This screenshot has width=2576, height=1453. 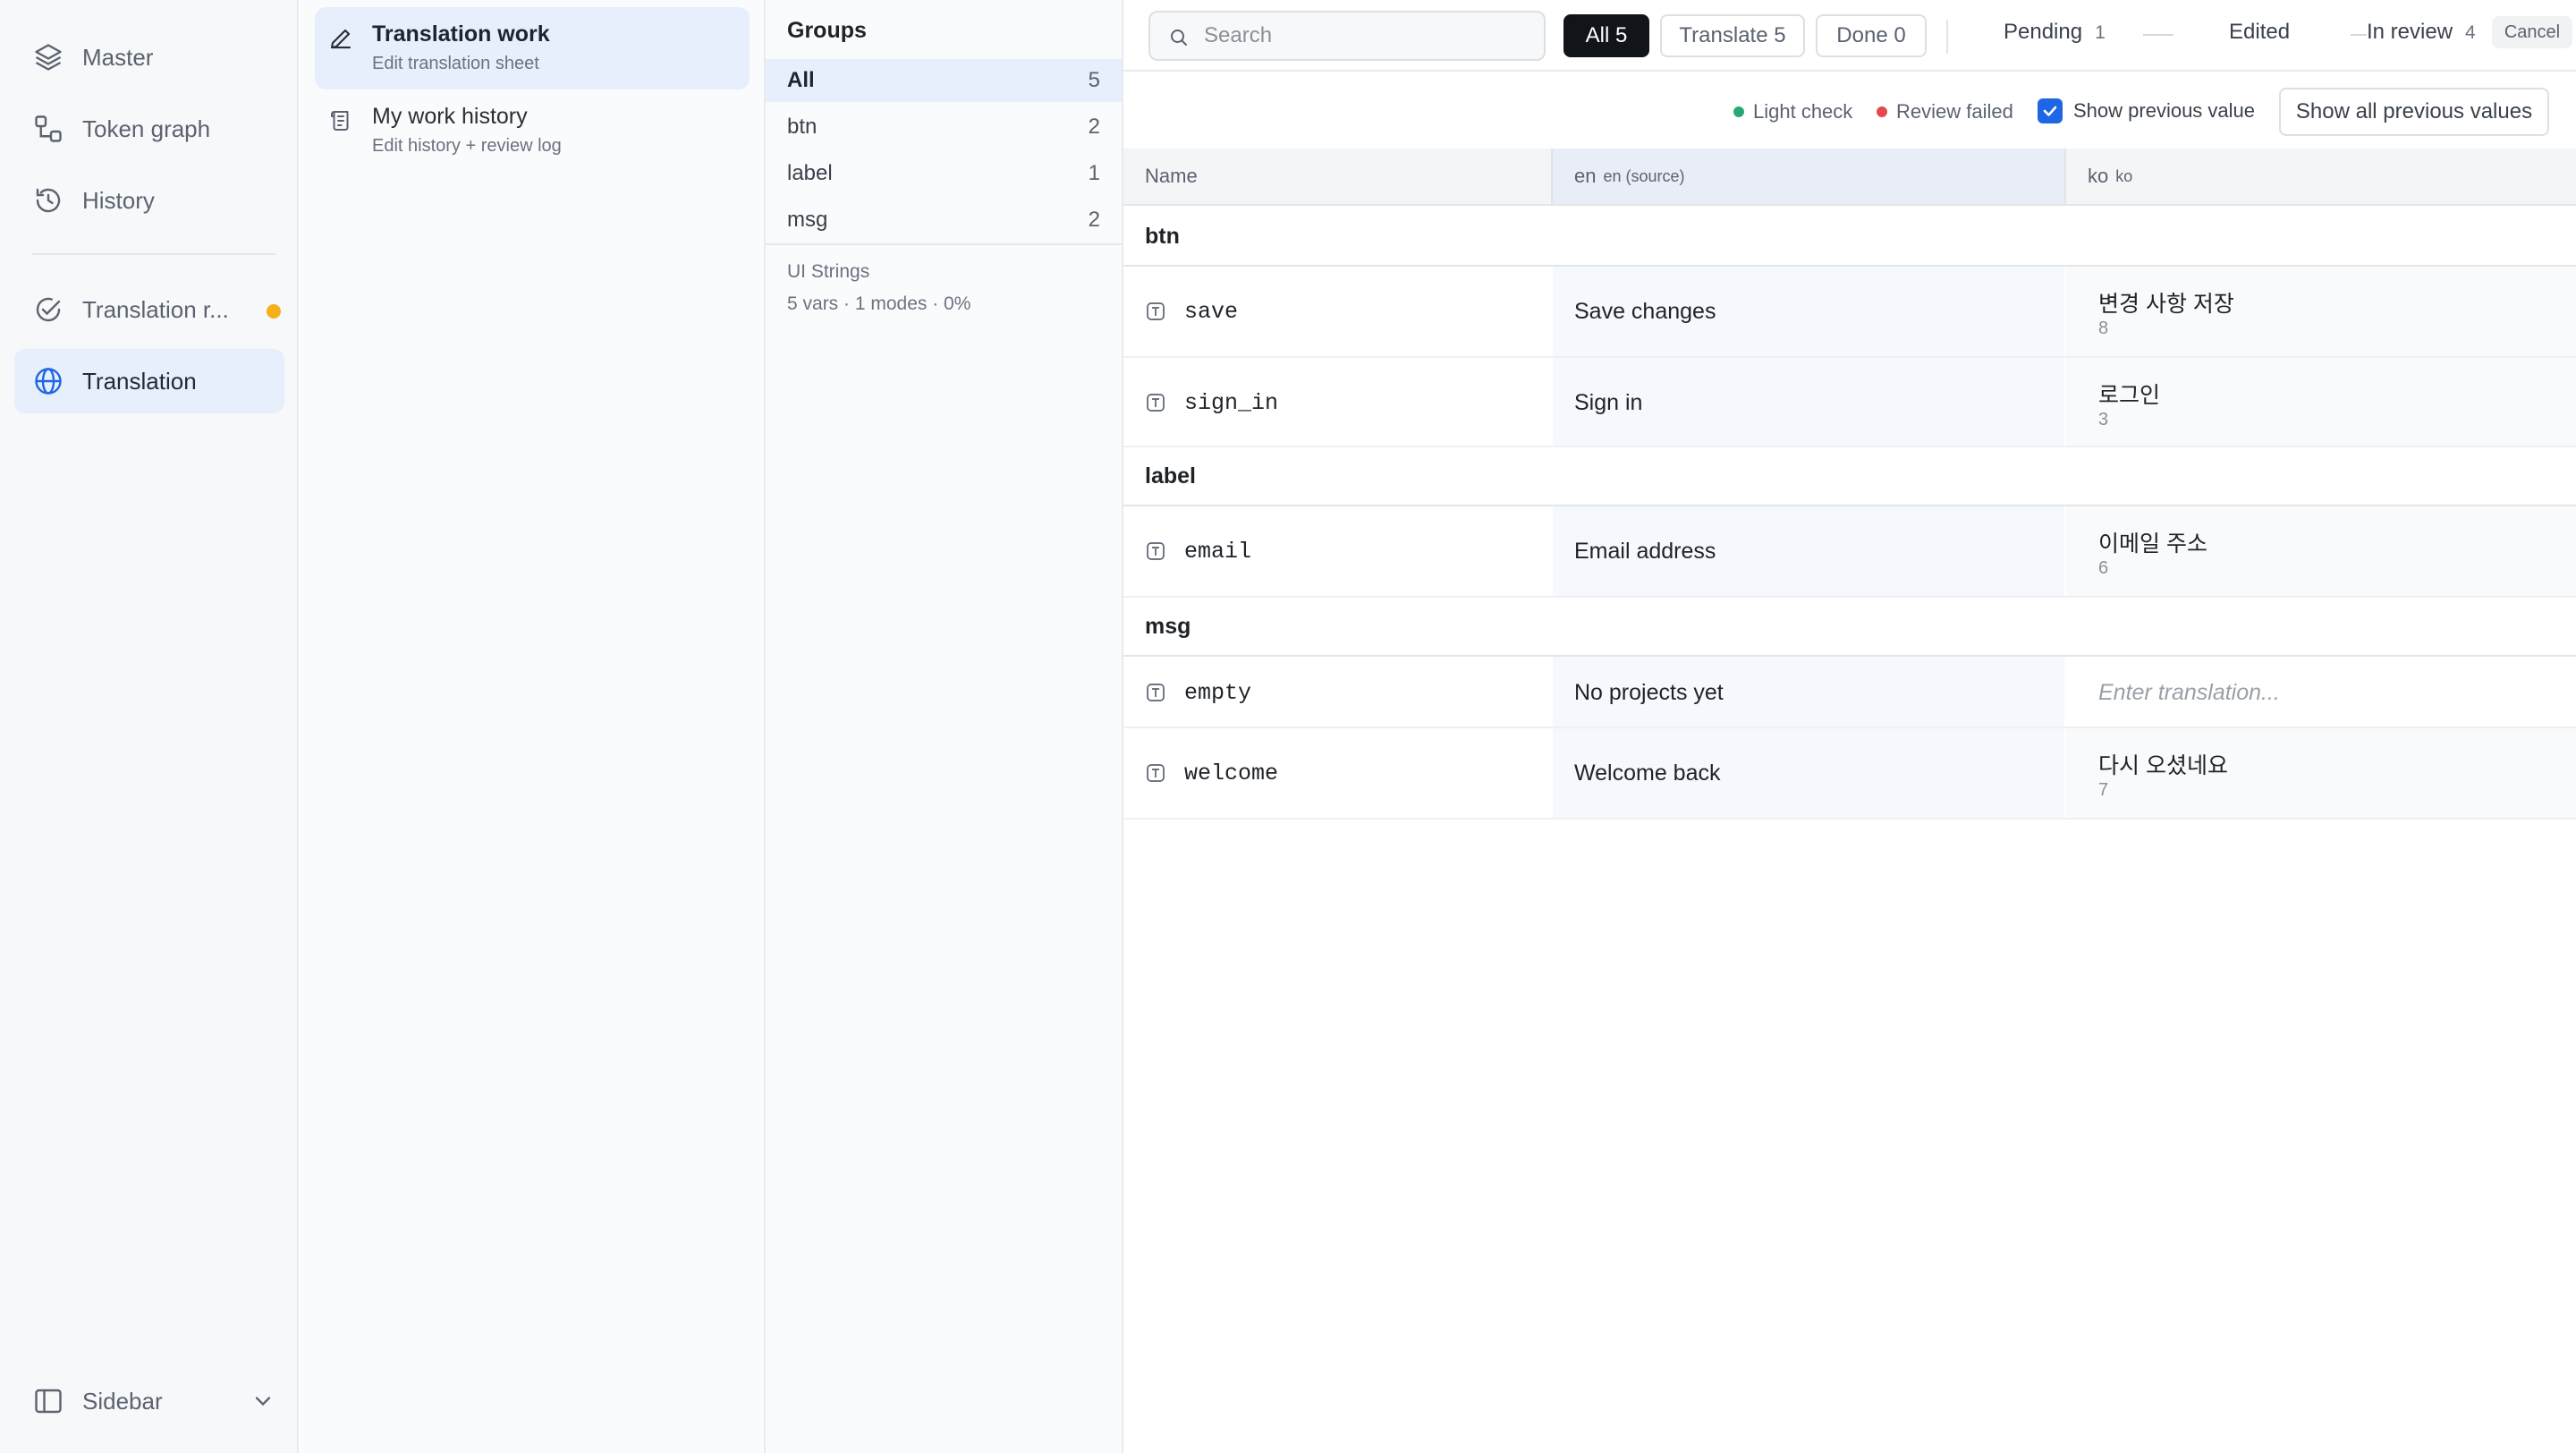 I want to click on sidebar-item-translation: Translation, so click(x=149, y=381).